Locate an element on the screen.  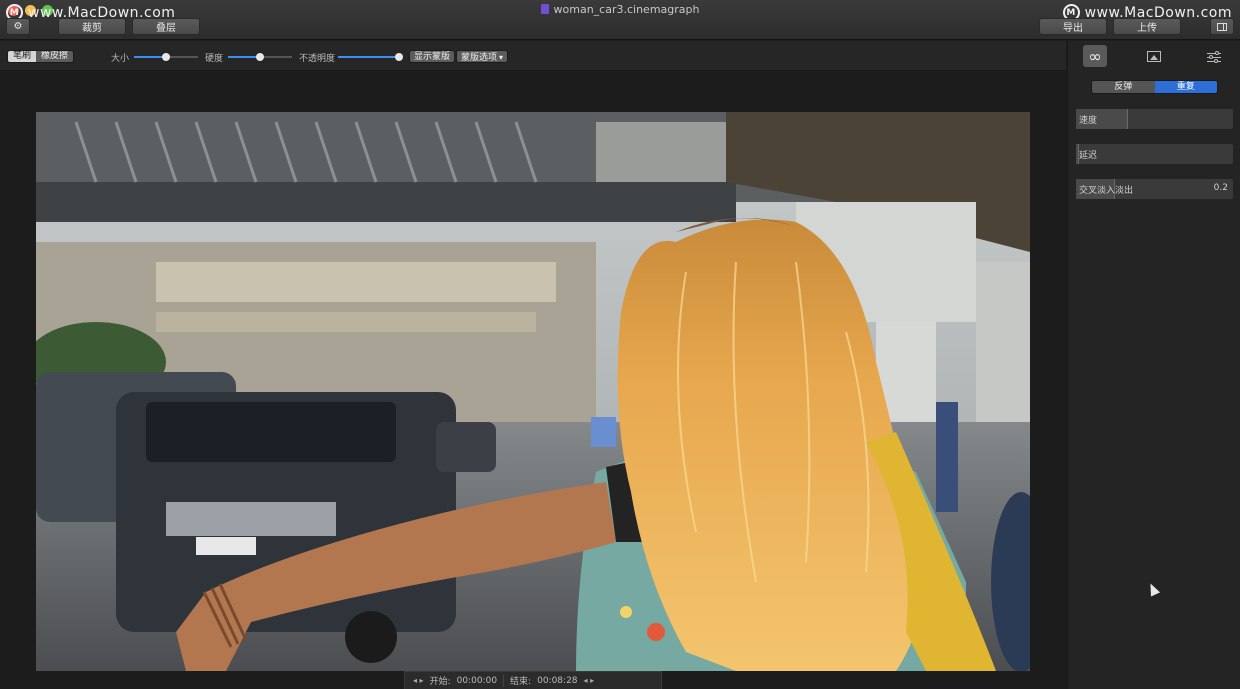
start-trim-arrows-icon: ◂ ▸ is located at coordinates (418, 680).